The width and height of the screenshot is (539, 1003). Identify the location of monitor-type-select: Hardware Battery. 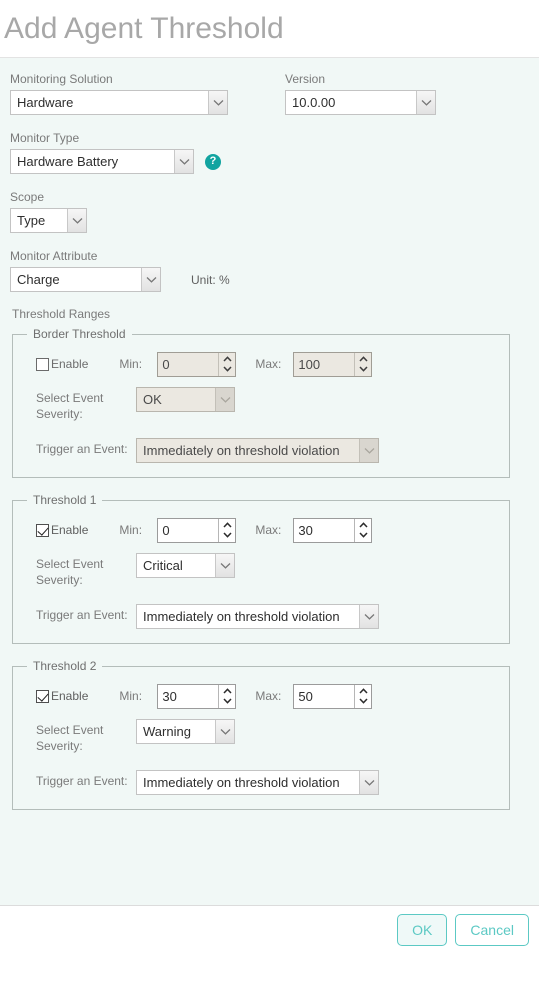
(102, 161).